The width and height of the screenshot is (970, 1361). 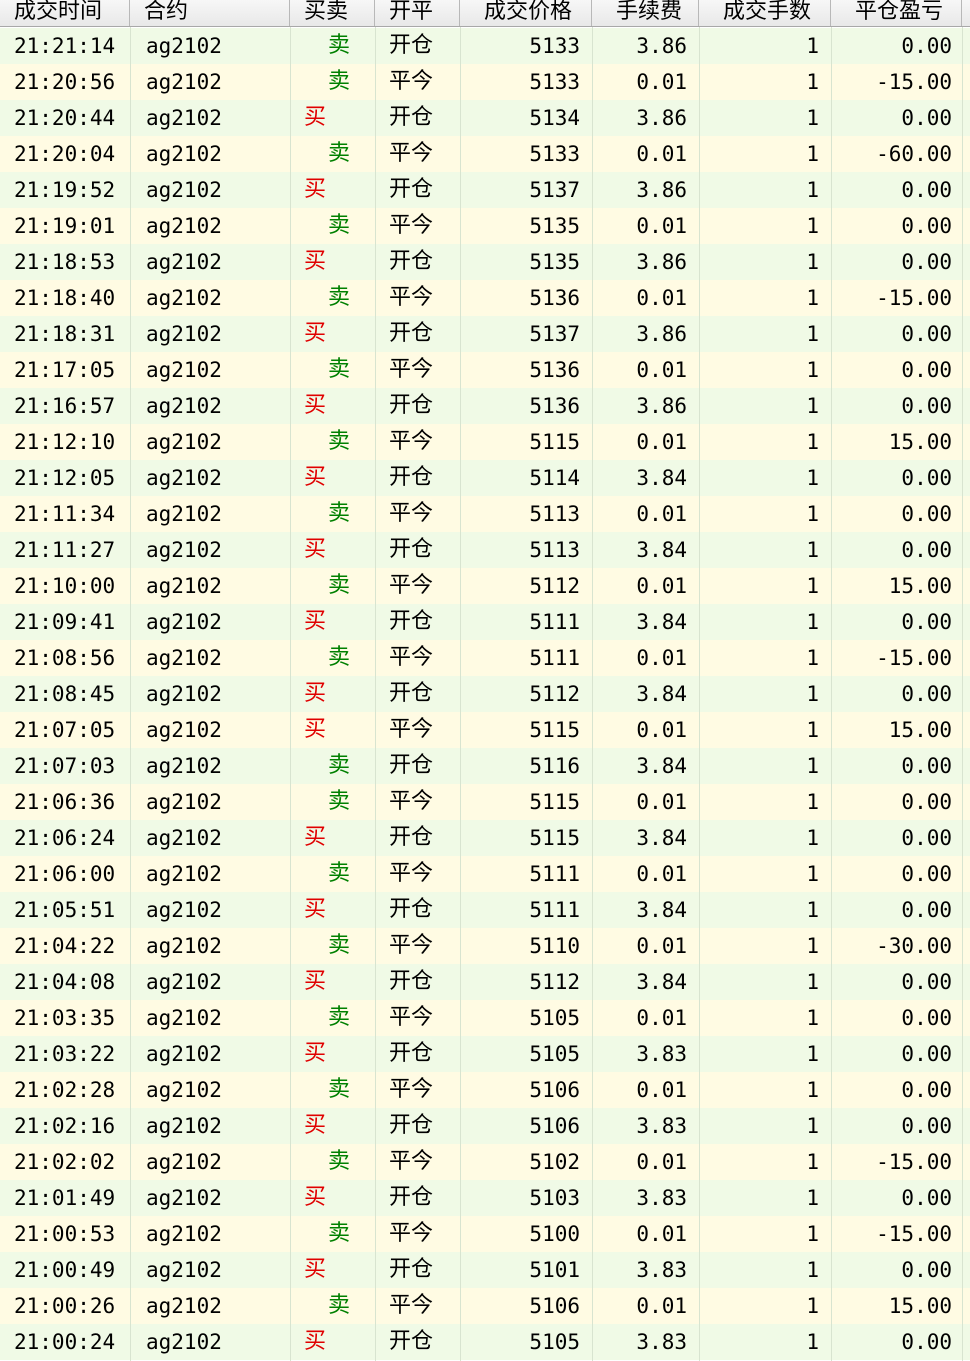 What do you see at coordinates (485, 874) in the screenshot?
I see `table-row: 21:06:00 ag2102 卖 平今 5111 0.01 1 0.00` at bounding box center [485, 874].